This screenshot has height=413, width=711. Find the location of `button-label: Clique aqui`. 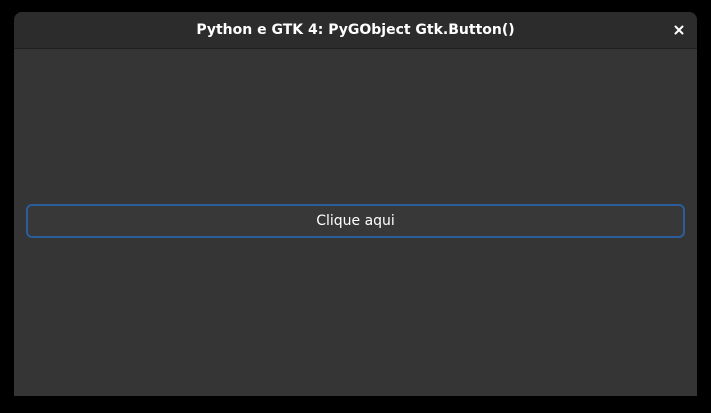

button-label: Clique aqui is located at coordinates (355, 221).